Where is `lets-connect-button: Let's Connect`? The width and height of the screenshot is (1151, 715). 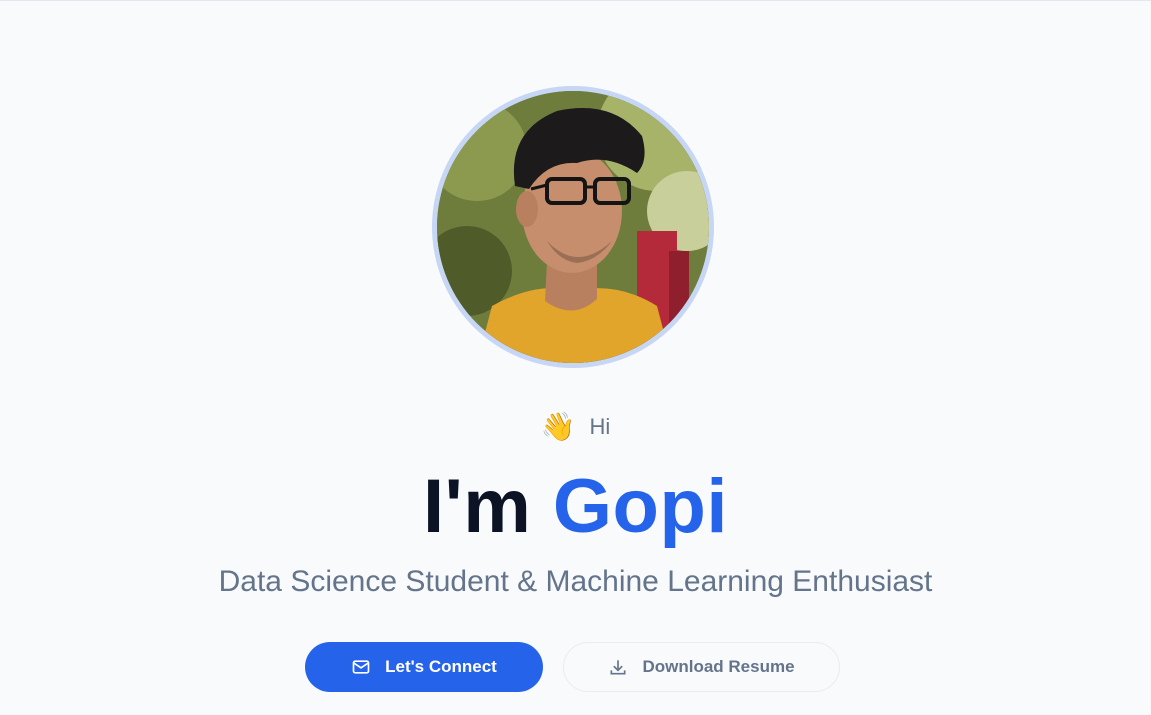
lets-connect-button: Let's Connect is located at coordinates (424, 667).